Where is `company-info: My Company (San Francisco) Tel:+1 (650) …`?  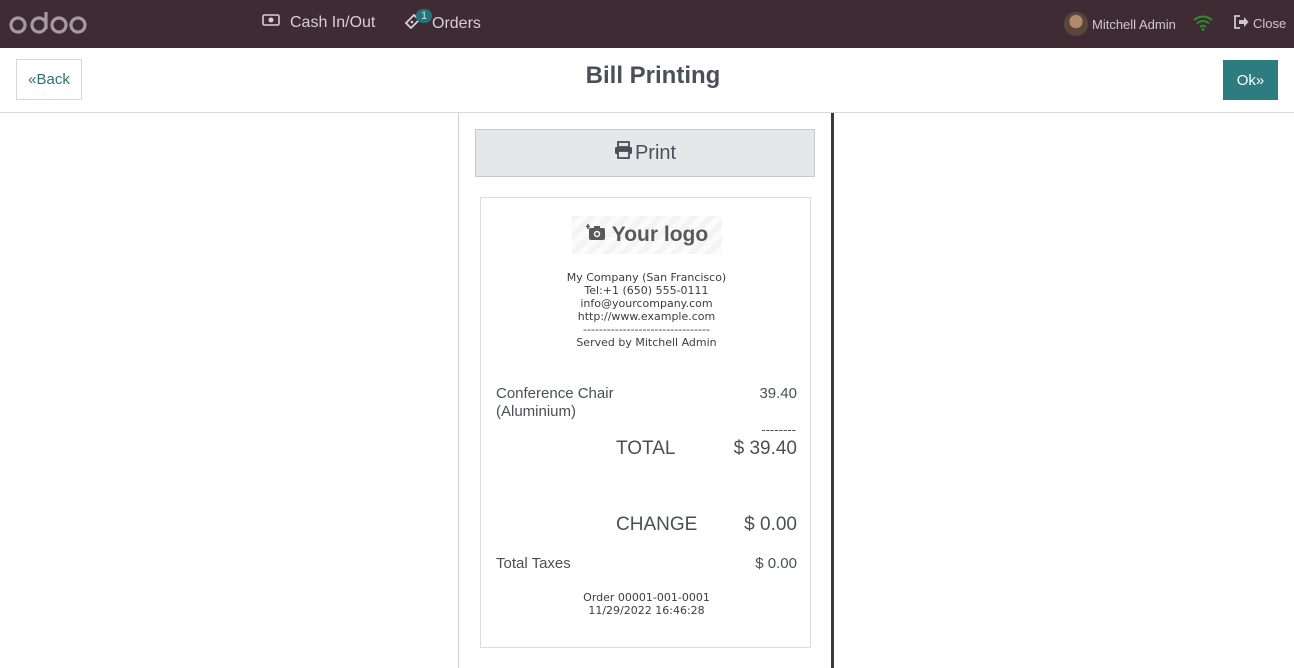
company-info: My Company (San Francisco) Tel:+1 (650) … is located at coordinates (646, 310).